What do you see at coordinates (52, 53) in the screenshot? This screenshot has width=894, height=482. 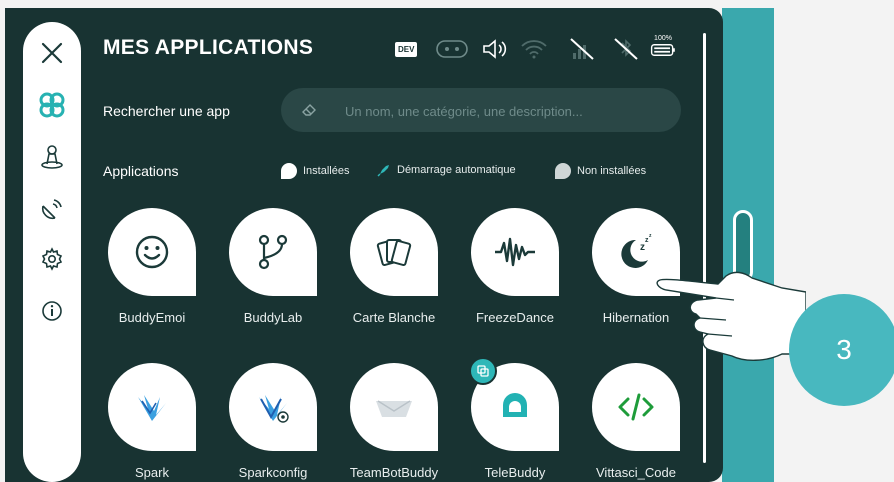 I see `close-icon` at bounding box center [52, 53].